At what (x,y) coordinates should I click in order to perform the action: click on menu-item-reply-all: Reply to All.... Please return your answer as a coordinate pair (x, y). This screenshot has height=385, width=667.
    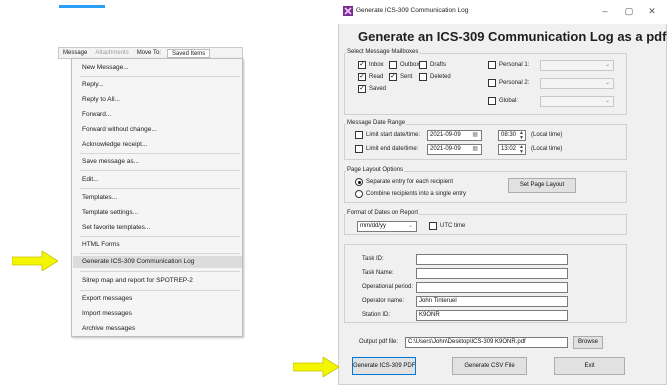
    Looking at the image, I should click on (161, 100).